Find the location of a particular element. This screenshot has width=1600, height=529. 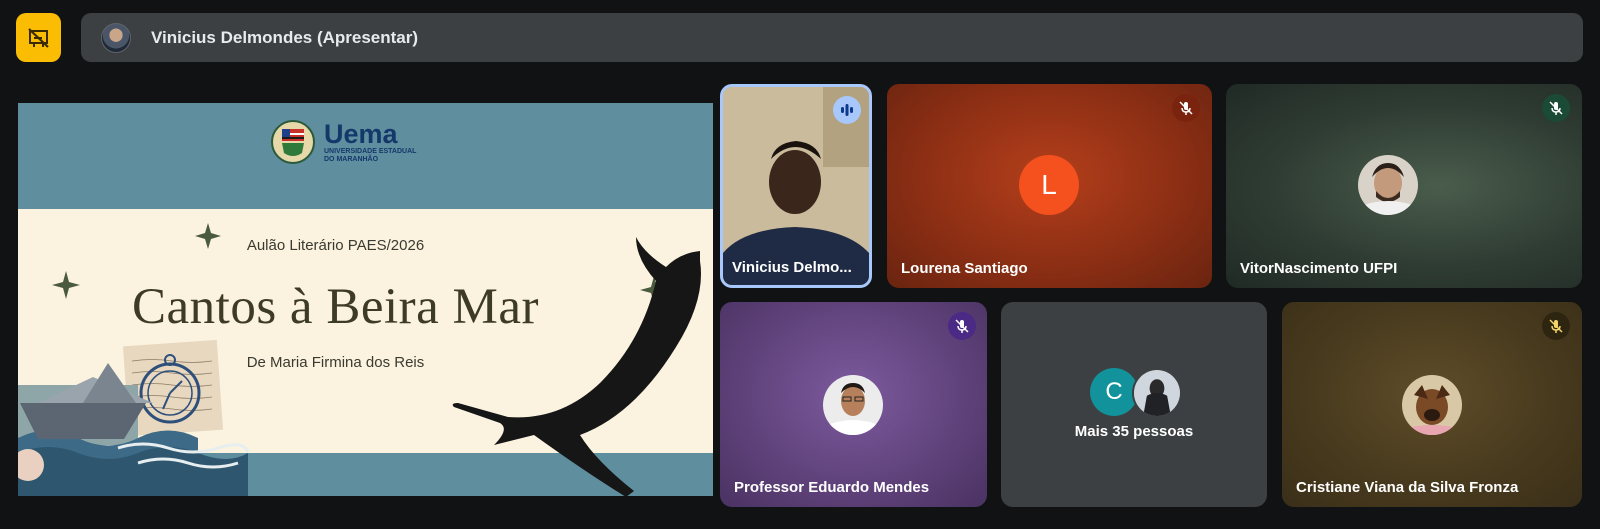

slide-subtitle: Aulão Literário PAES/2026 is located at coordinates (335, 245).